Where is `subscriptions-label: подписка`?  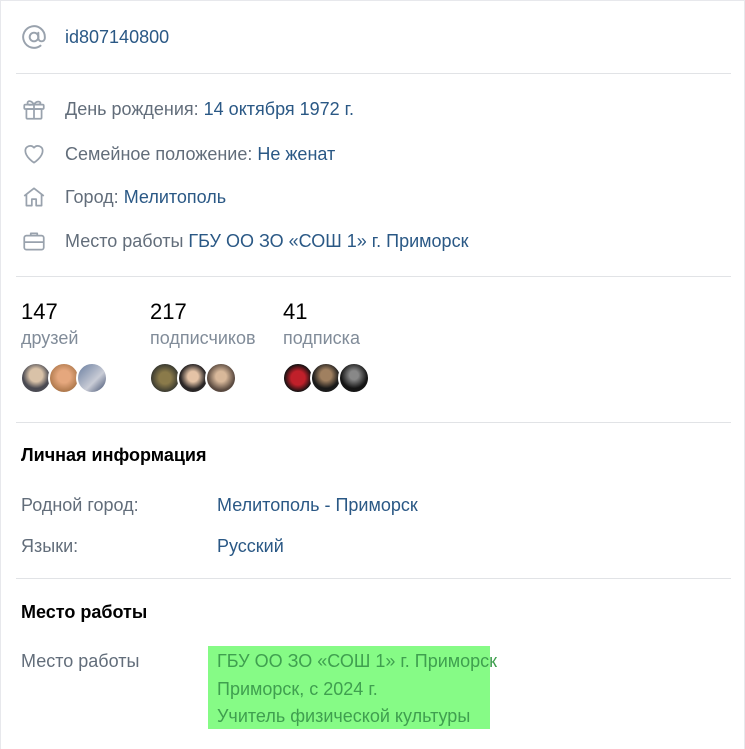
subscriptions-label: подписка is located at coordinates (321, 338).